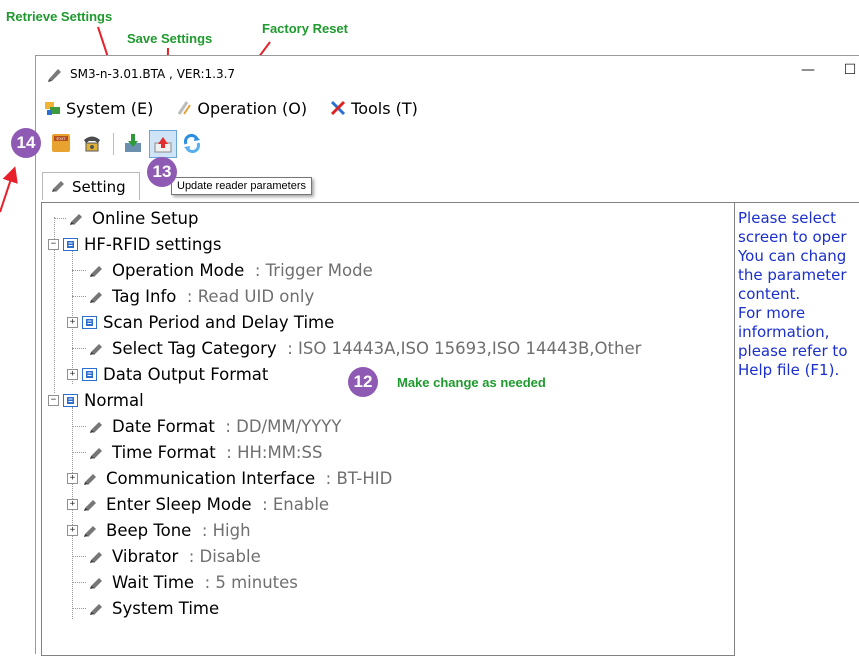 The image size is (859, 656). I want to click on phone-icon, so click(92, 144).